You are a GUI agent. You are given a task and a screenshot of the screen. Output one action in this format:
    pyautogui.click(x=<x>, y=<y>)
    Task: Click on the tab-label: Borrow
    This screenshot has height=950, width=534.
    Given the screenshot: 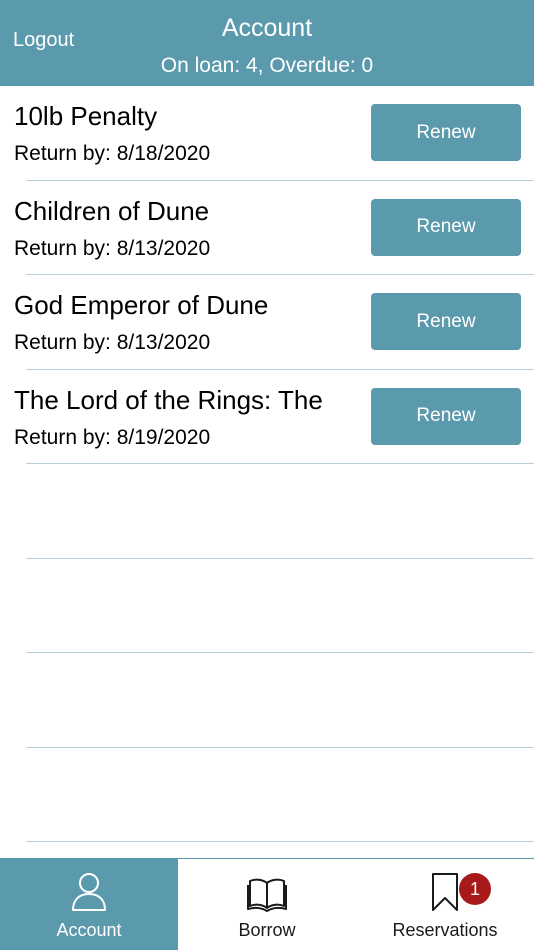 What is the action you would take?
    pyautogui.click(x=267, y=930)
    